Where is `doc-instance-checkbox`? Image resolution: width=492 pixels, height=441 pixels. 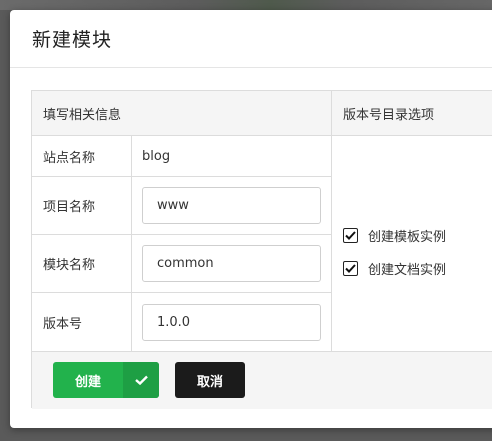 doc-instance-checkbox is located at coordinates (350, 268).